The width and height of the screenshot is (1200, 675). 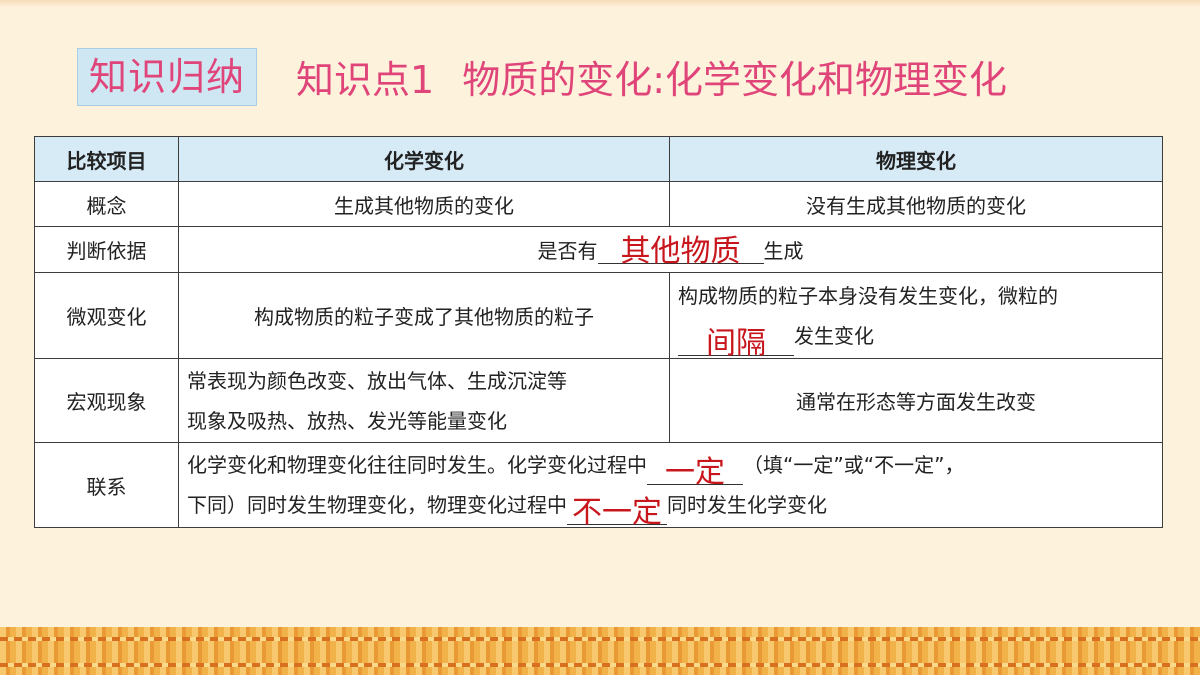 I want to click on table-row-concept: 概念 生成其他物质的变化 没有生成其他物质的变化, so click(x=598, y=204).